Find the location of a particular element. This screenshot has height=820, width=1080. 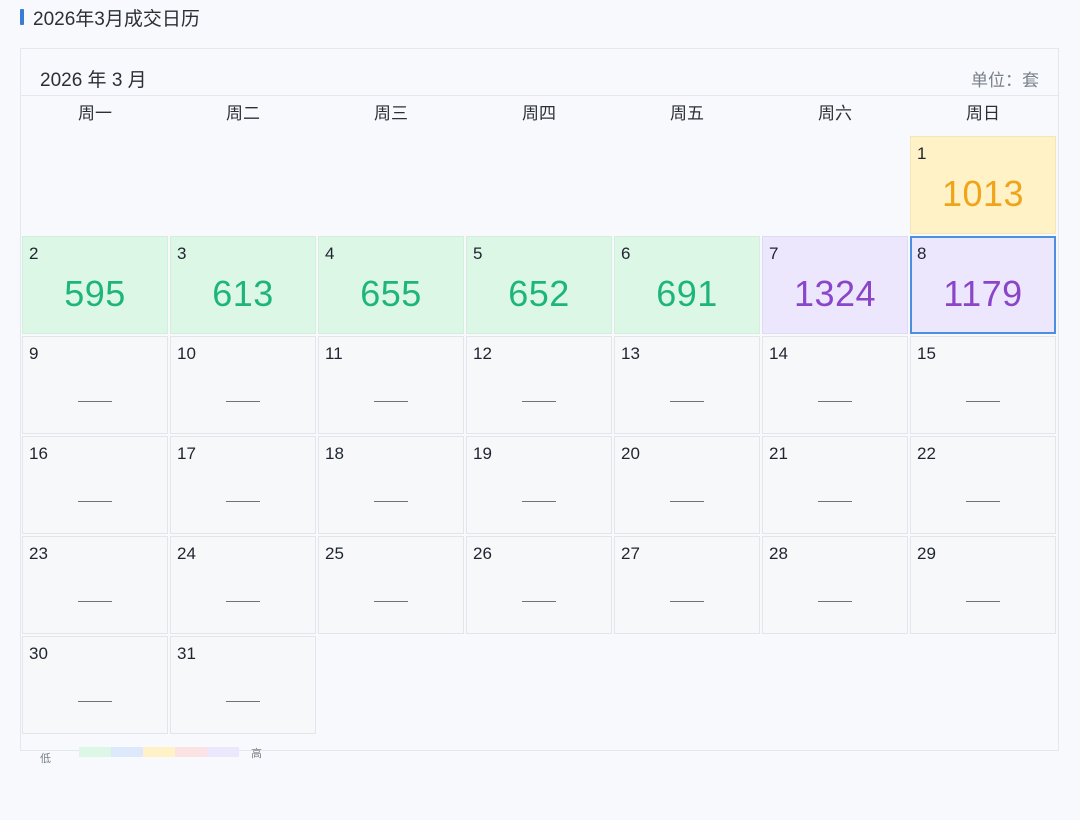

day-cell: 9 is located at coordinates (95, 385).